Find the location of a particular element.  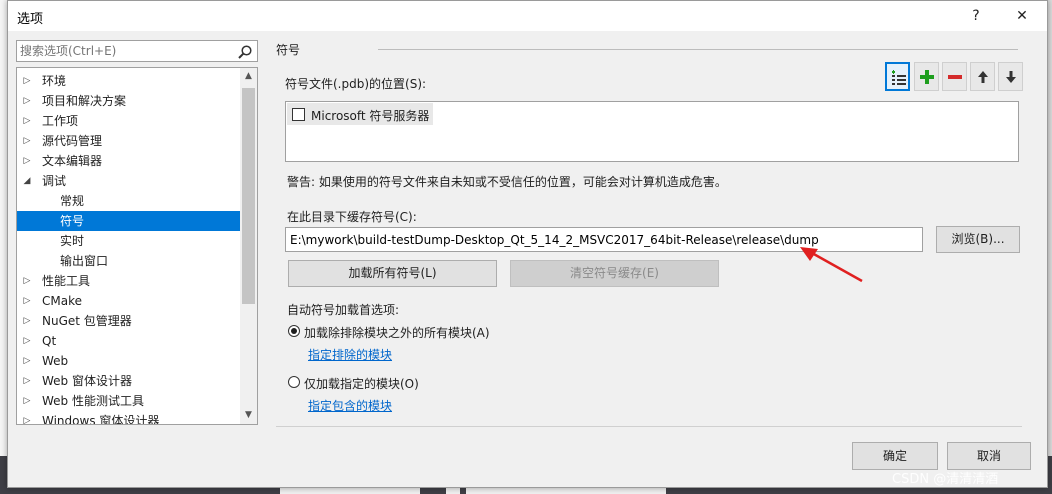

tree-item: ▷ 文本编辑器 is located at coordinates (128, 161).